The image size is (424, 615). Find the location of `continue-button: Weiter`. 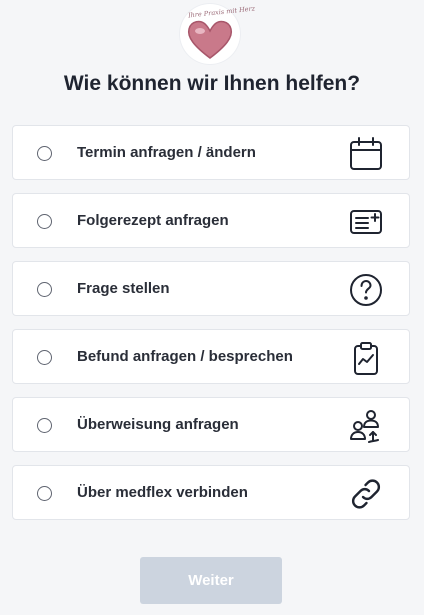

continue-button: Weiter is located at coordinates (211, 580).